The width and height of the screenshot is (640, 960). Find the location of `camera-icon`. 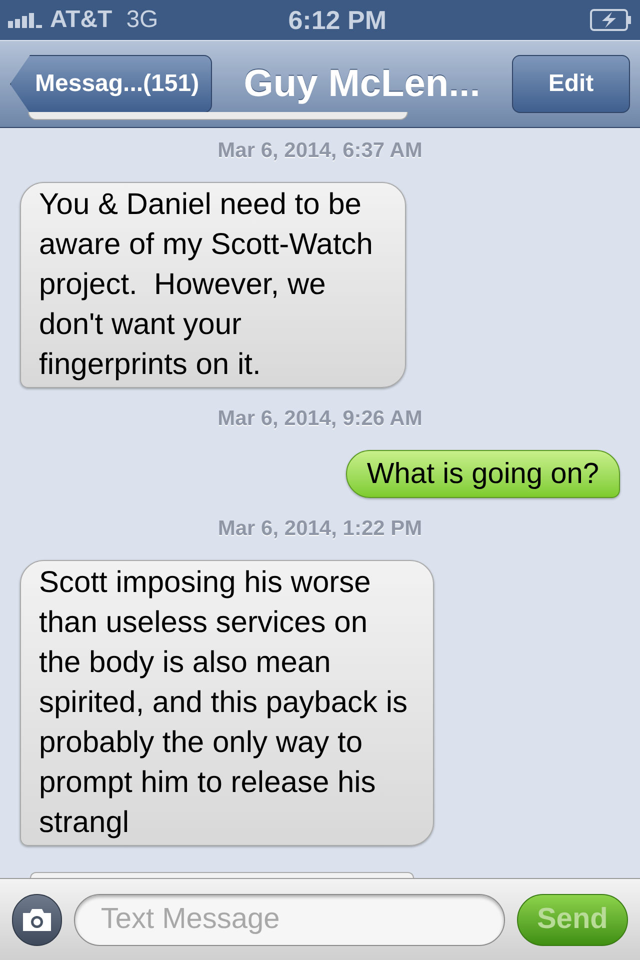

camera-icon is located at coordinates (36, 920).